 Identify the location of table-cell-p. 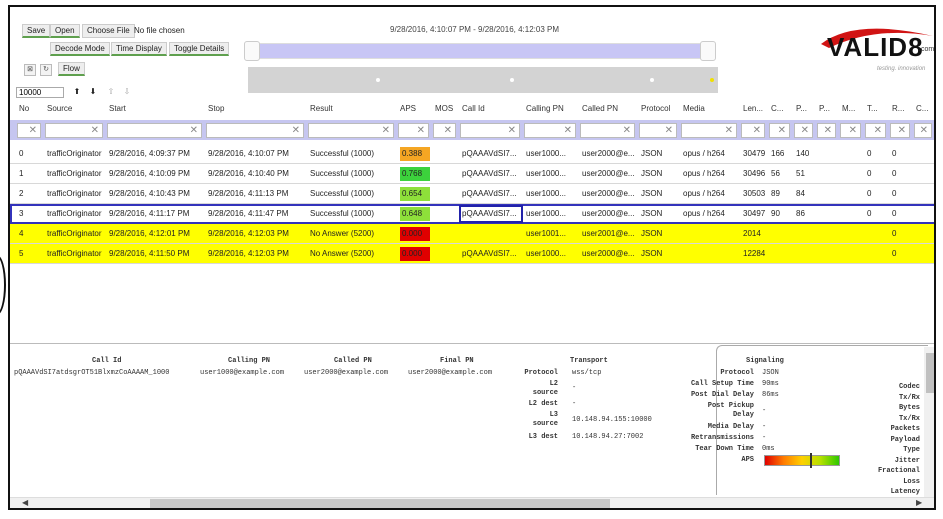
(806, 254).